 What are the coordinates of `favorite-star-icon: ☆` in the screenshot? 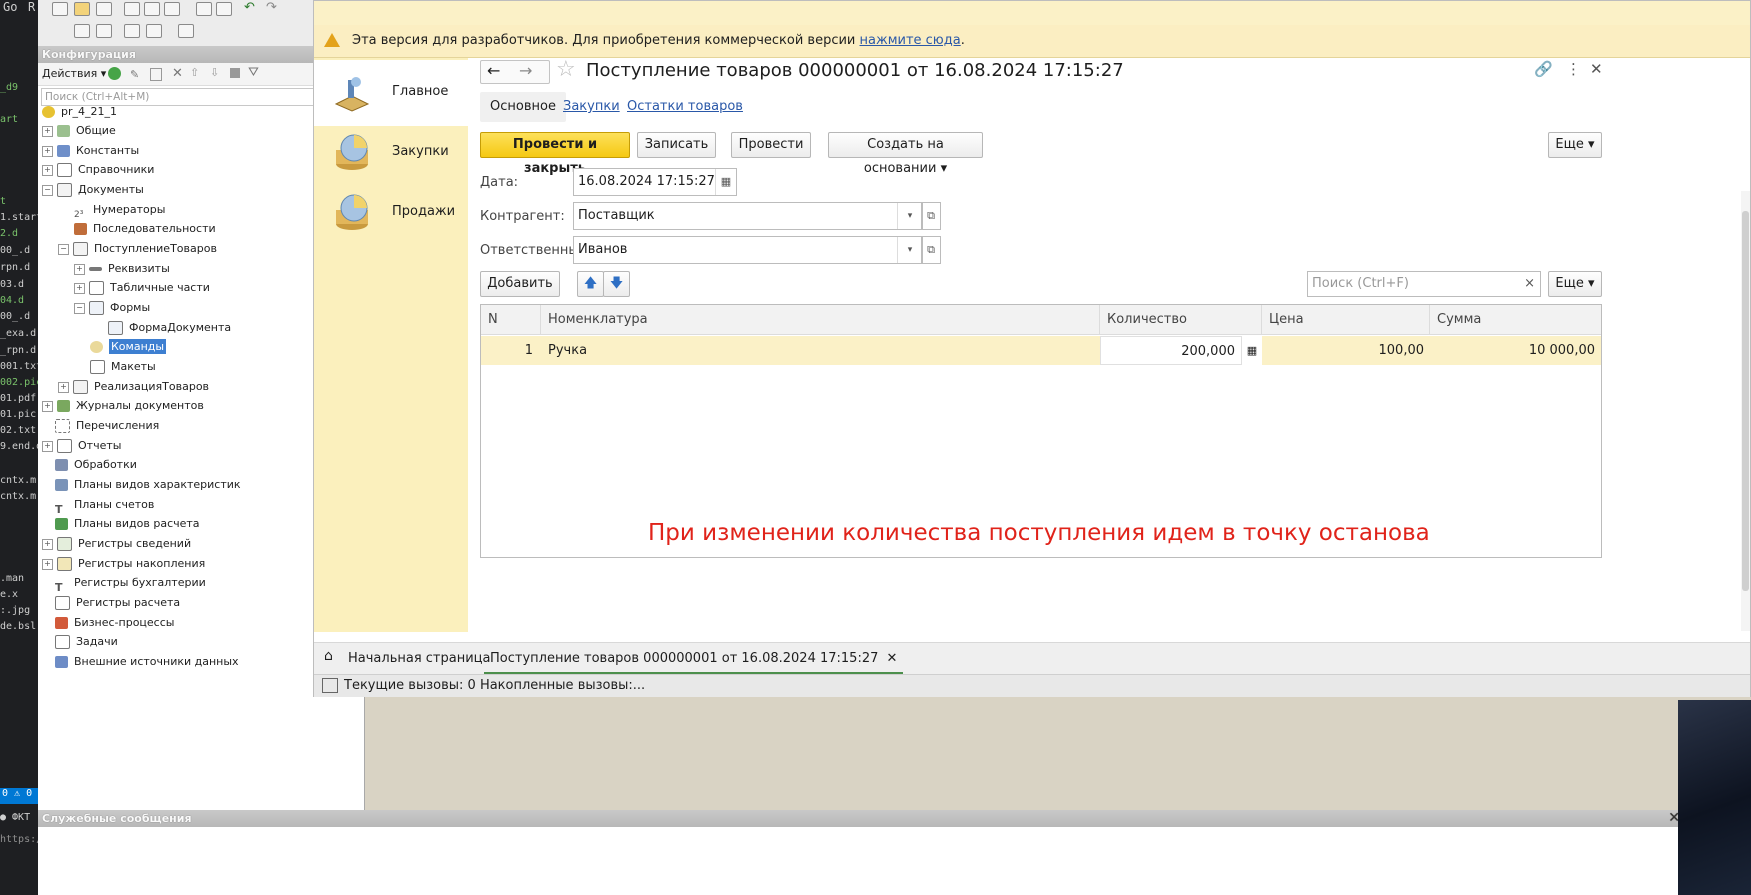 It's located at (566, 69).